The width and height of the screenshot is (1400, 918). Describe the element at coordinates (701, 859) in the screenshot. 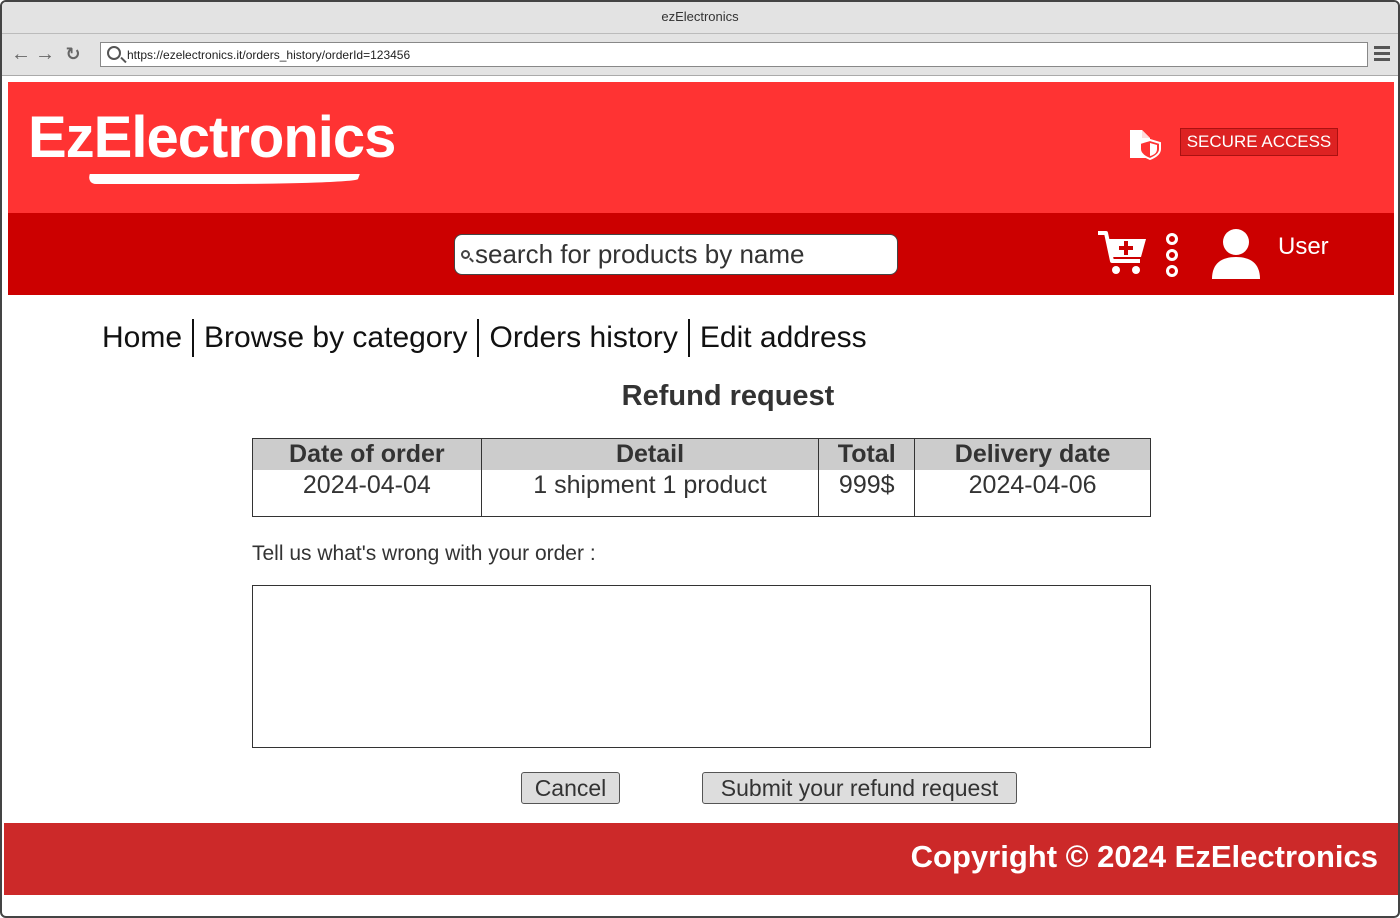

I see `site-footer: Copyright © 2024 EzElectronics` at that location.